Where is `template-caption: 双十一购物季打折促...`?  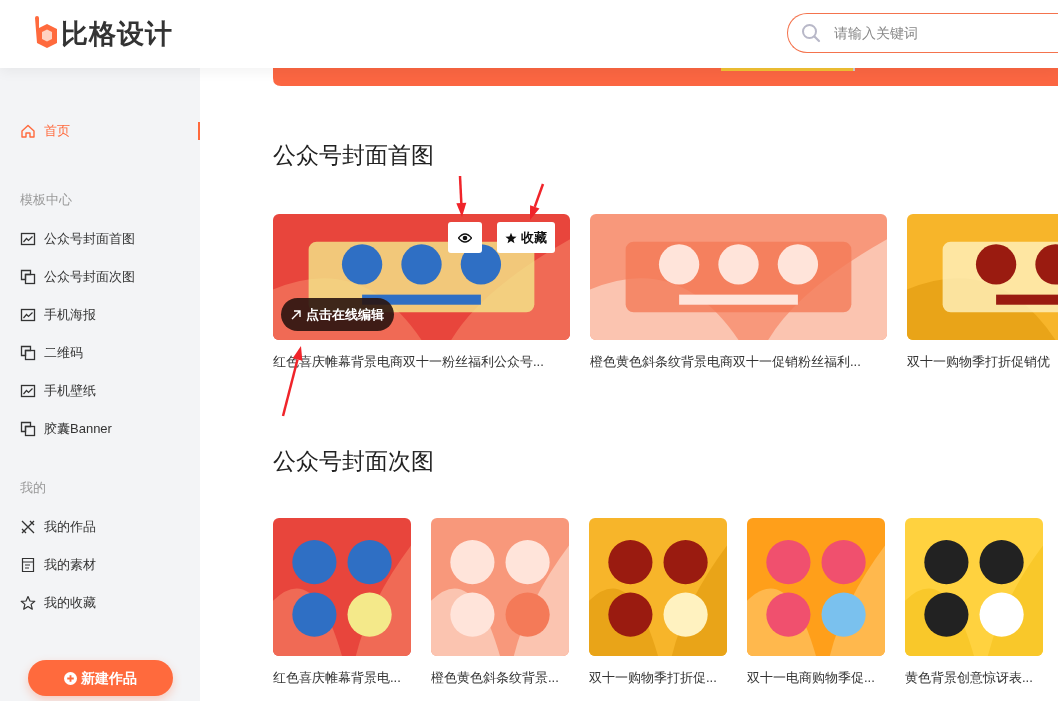
template-caption: 双十一购物季打折促... is located at coordinates (658, 678).